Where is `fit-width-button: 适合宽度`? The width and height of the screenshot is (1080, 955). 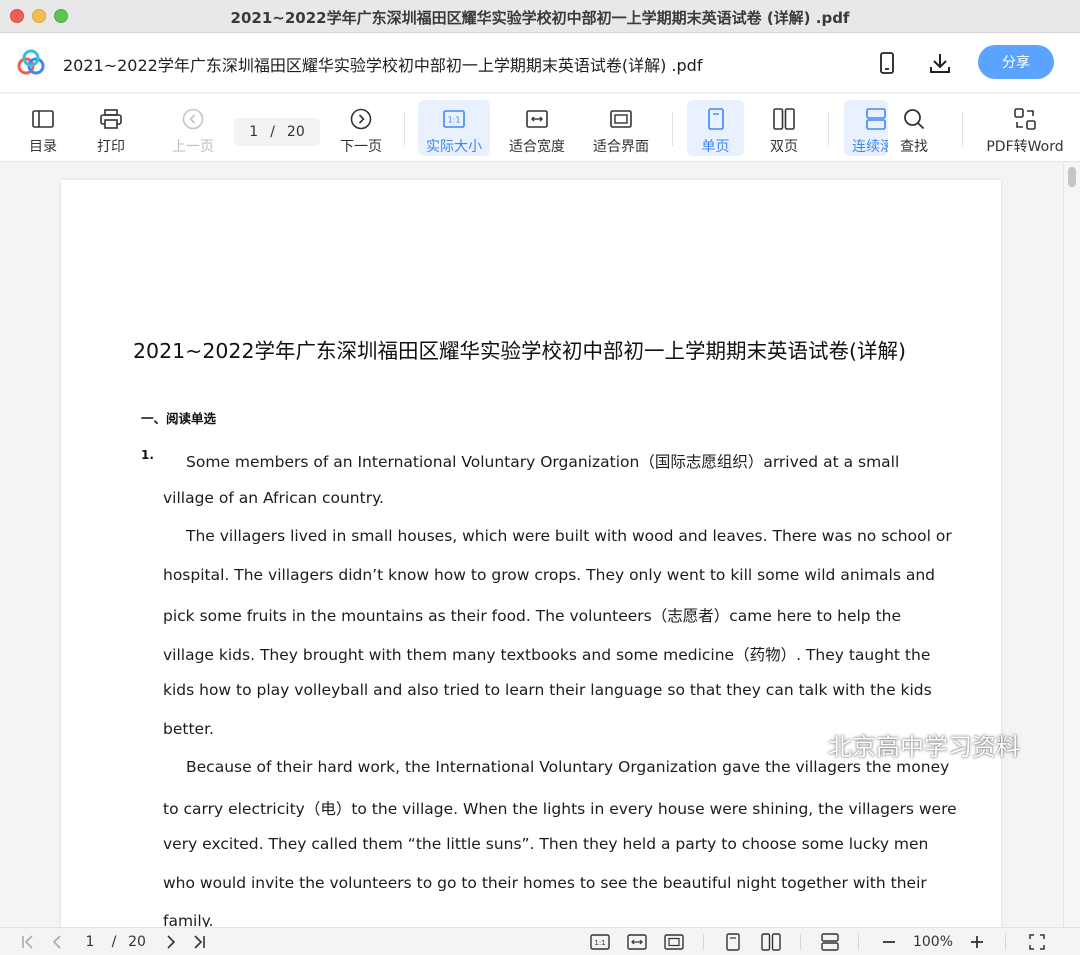
fit-width-button: 适合宽度 is located at coordinates (537, 128).